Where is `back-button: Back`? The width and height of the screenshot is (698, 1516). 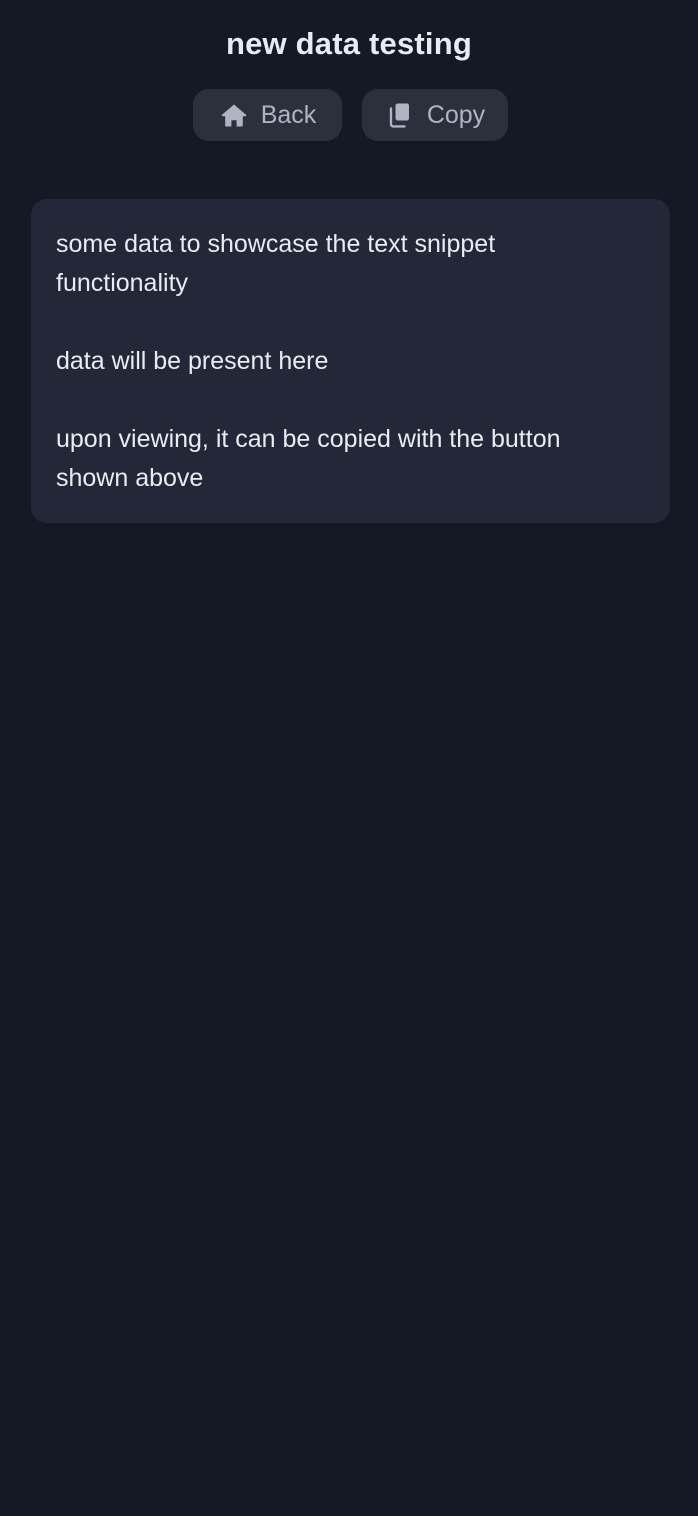
back-button: Back is located at coordinates (267, 115).